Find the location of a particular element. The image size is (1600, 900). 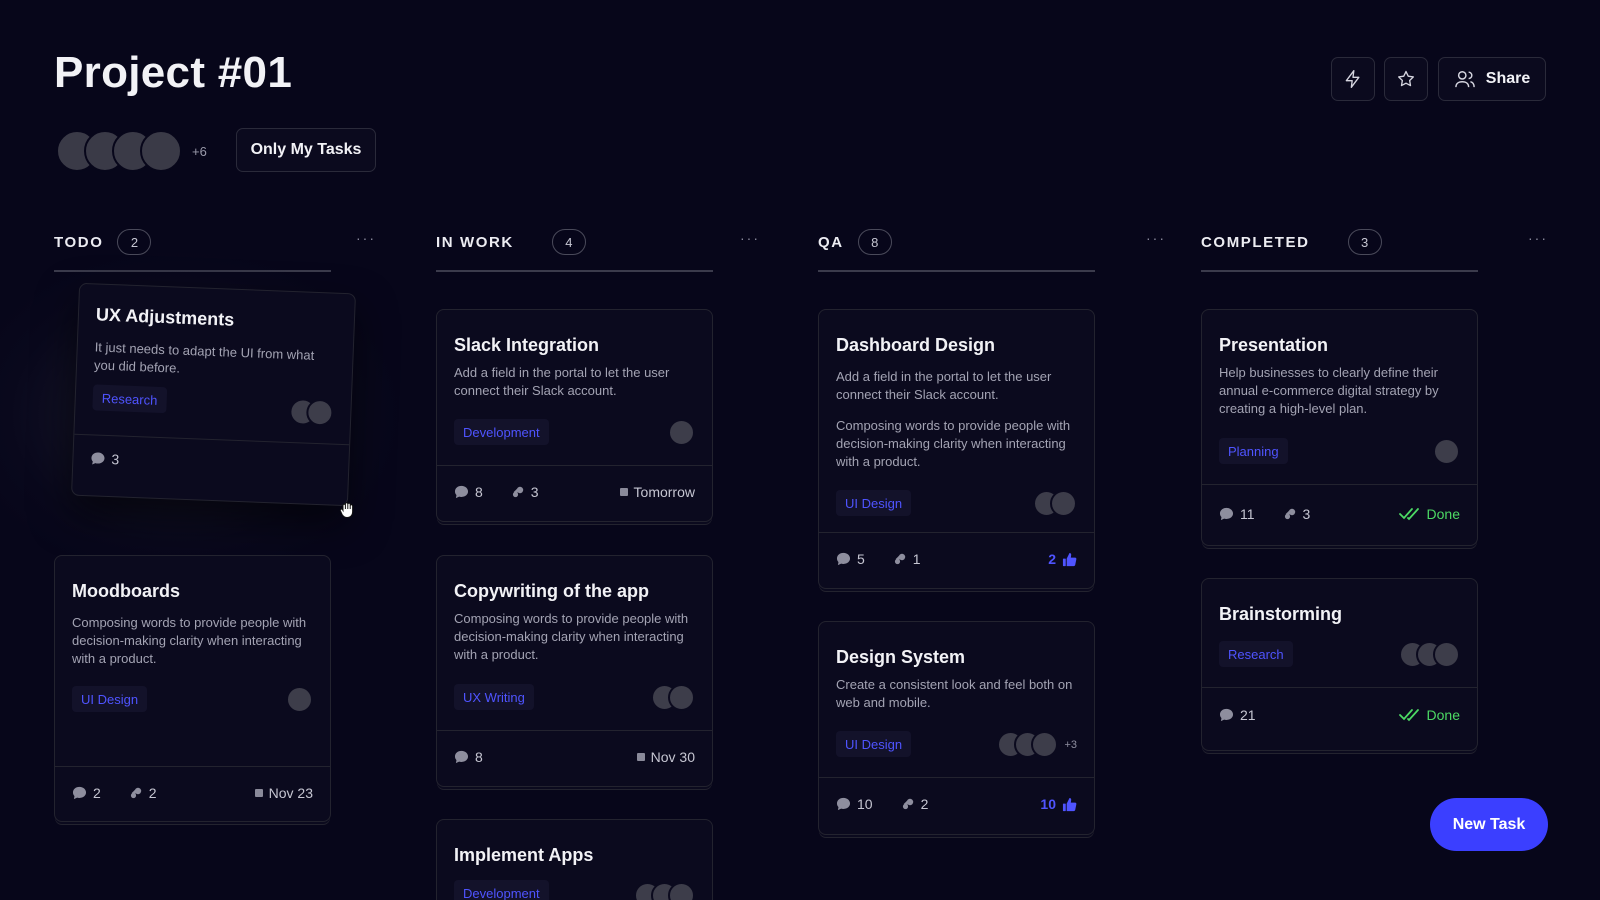

column-title: COMPLETED is located at coordinates (1255, 242).